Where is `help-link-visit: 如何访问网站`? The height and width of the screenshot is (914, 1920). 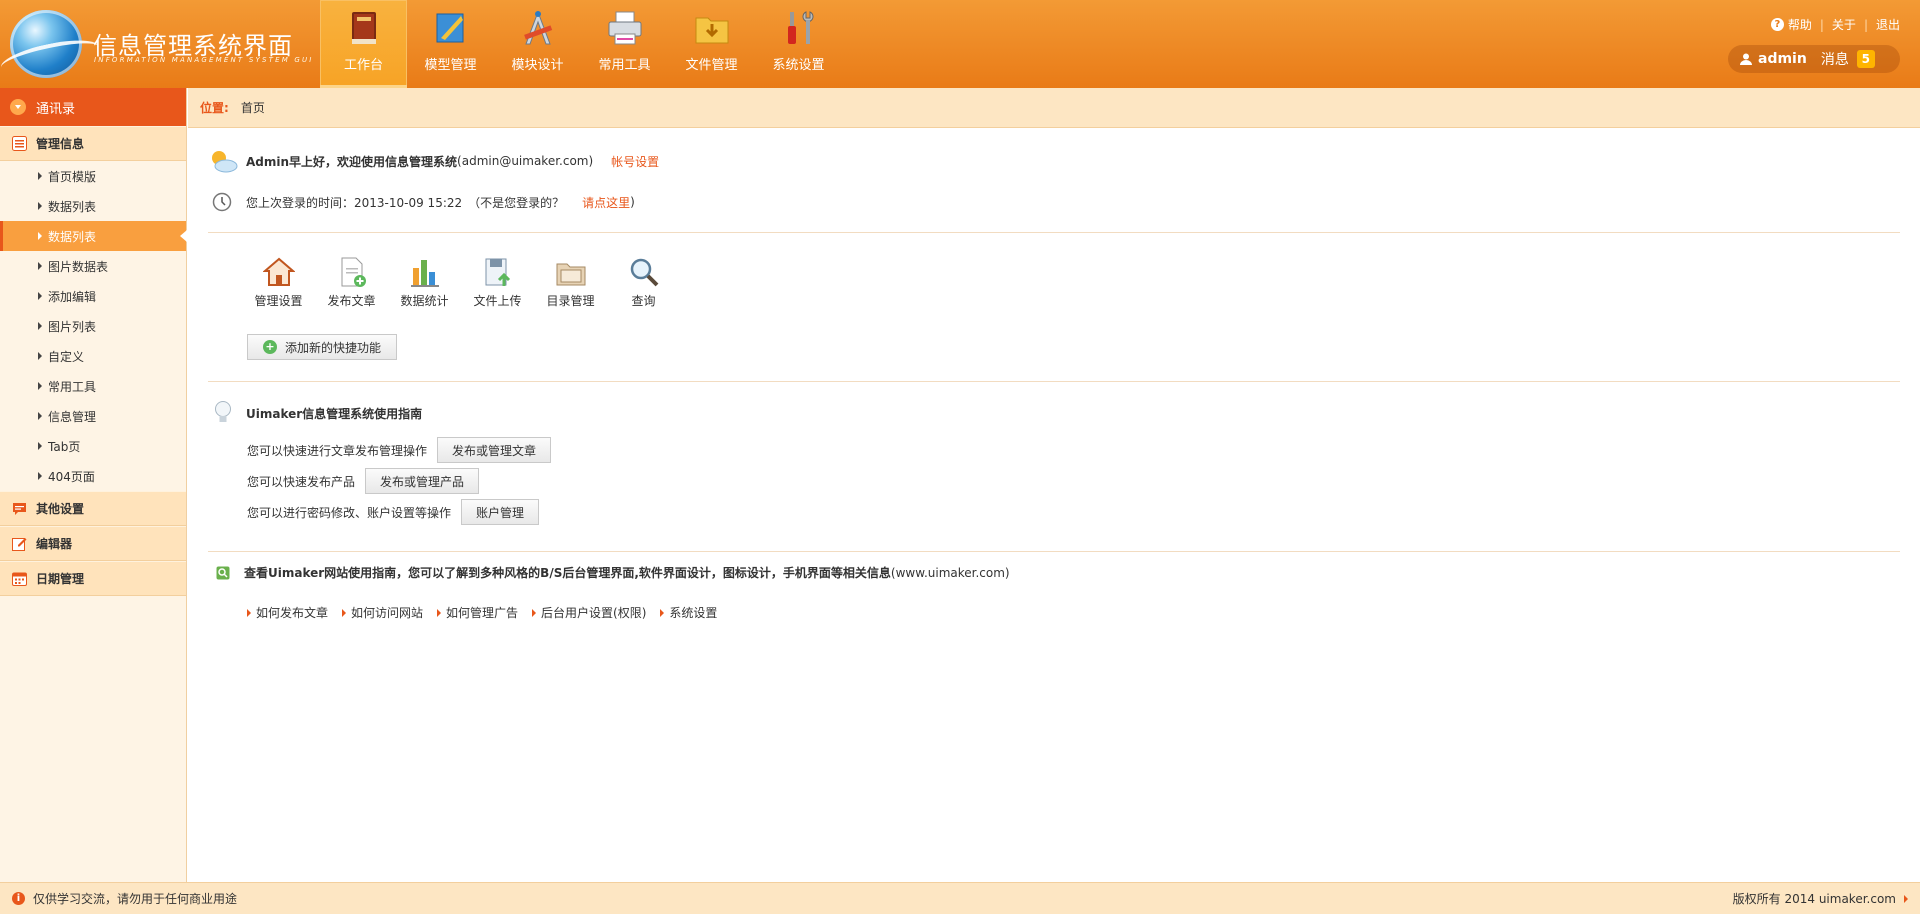
help-link-visit: 如何访问网站 is located at coordinates (382, 612).